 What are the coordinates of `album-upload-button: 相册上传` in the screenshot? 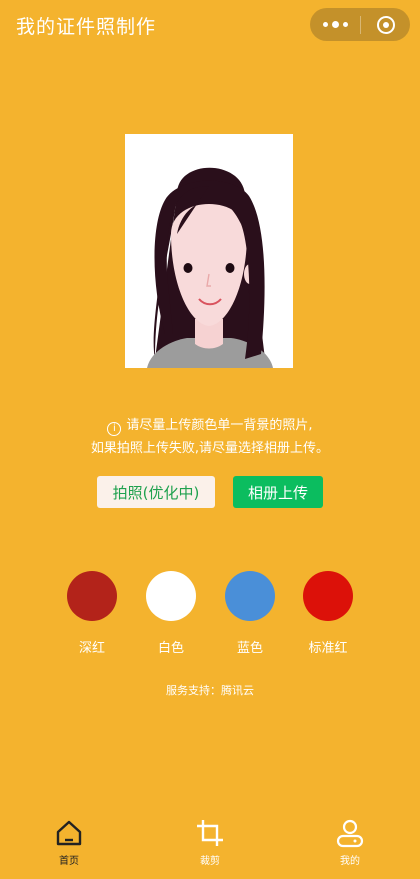 It's located at (278, 492).